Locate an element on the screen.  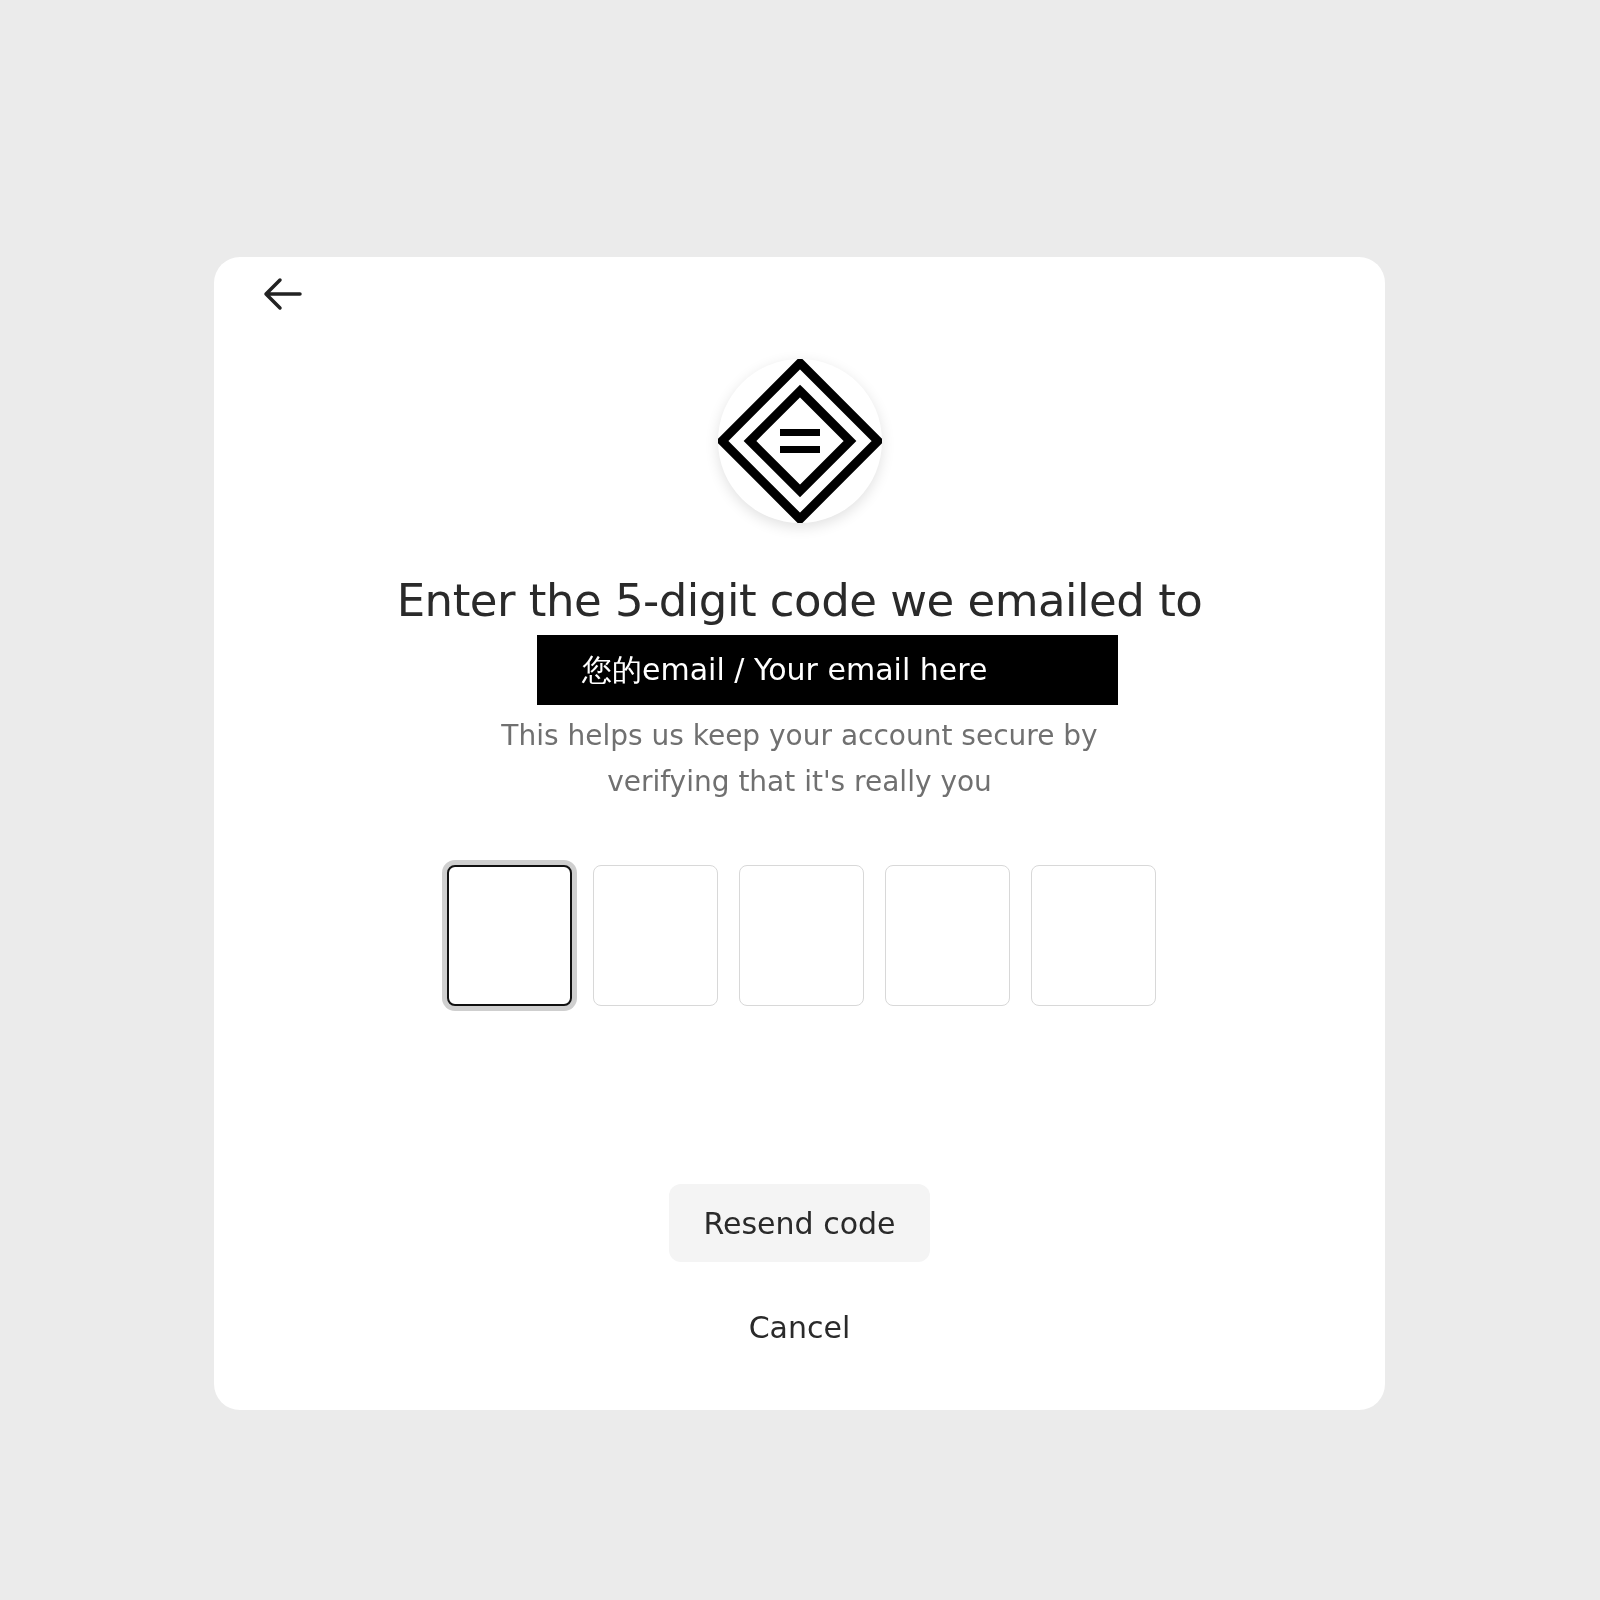
cancel-button: Cancel is located at coordinates (799, 1327).